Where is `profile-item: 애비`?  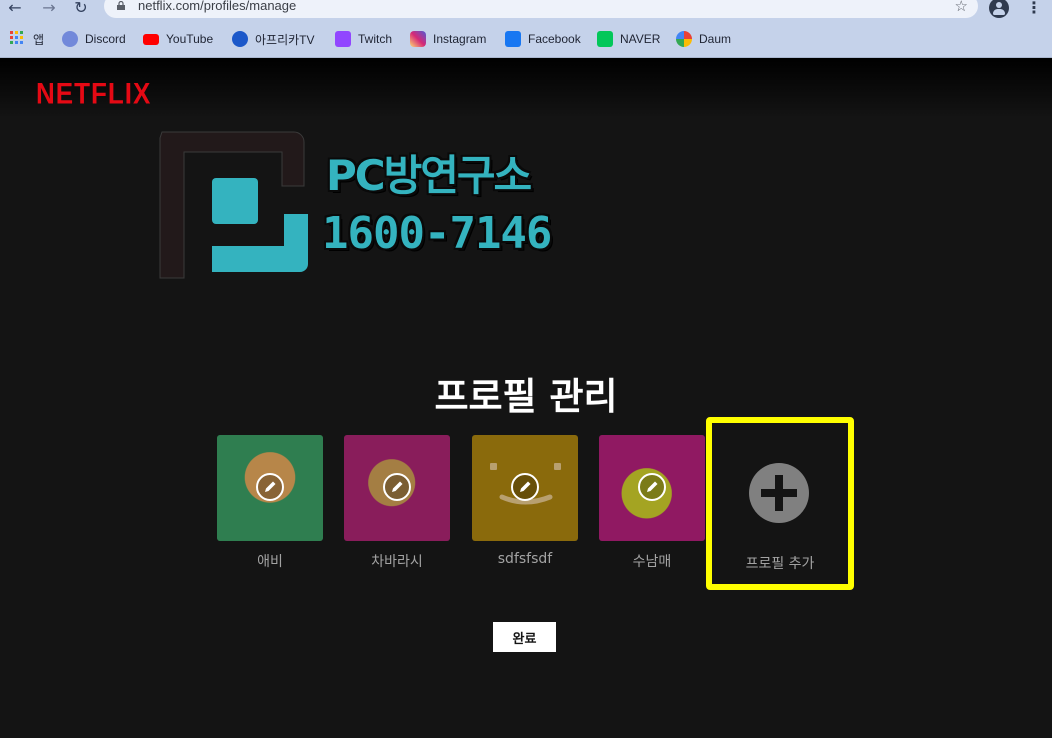 profile-item: 애비 is located at coordinates (270, 503).